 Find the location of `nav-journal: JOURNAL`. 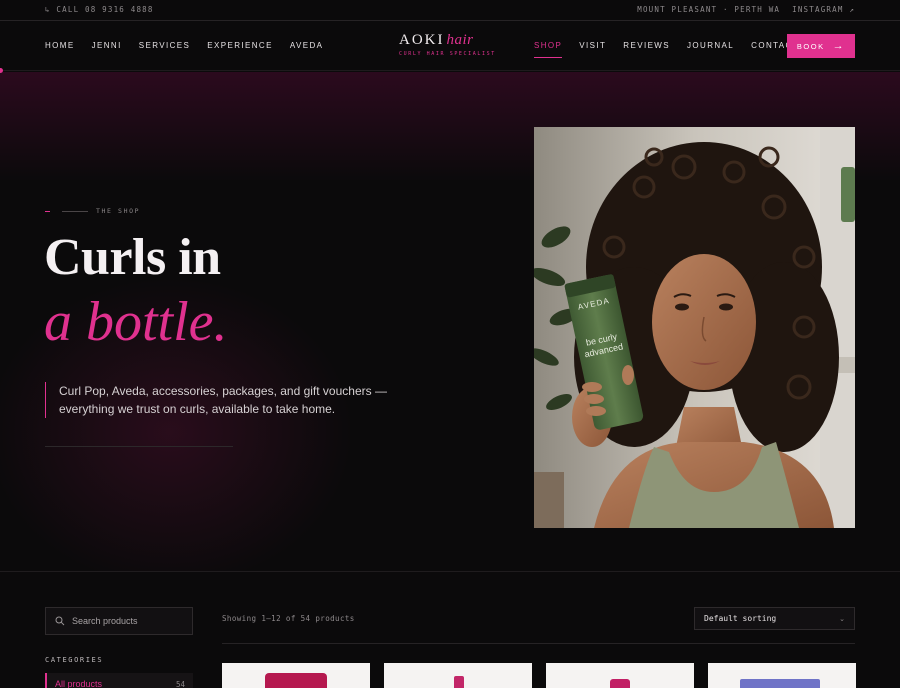

nav-journal: JOURNAL is located at coordinates (710, 45).